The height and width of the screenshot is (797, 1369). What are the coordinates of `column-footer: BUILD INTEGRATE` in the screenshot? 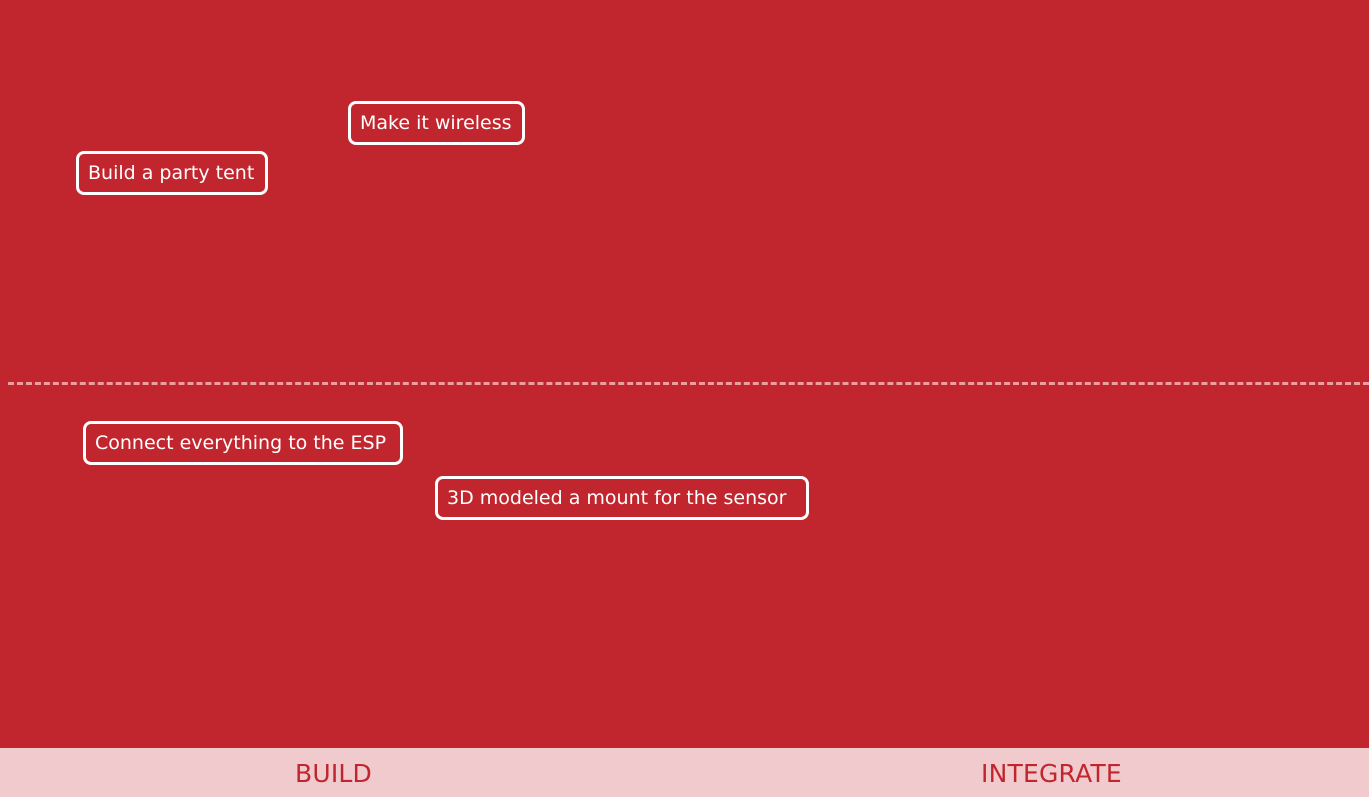 It's located at (684, 772).